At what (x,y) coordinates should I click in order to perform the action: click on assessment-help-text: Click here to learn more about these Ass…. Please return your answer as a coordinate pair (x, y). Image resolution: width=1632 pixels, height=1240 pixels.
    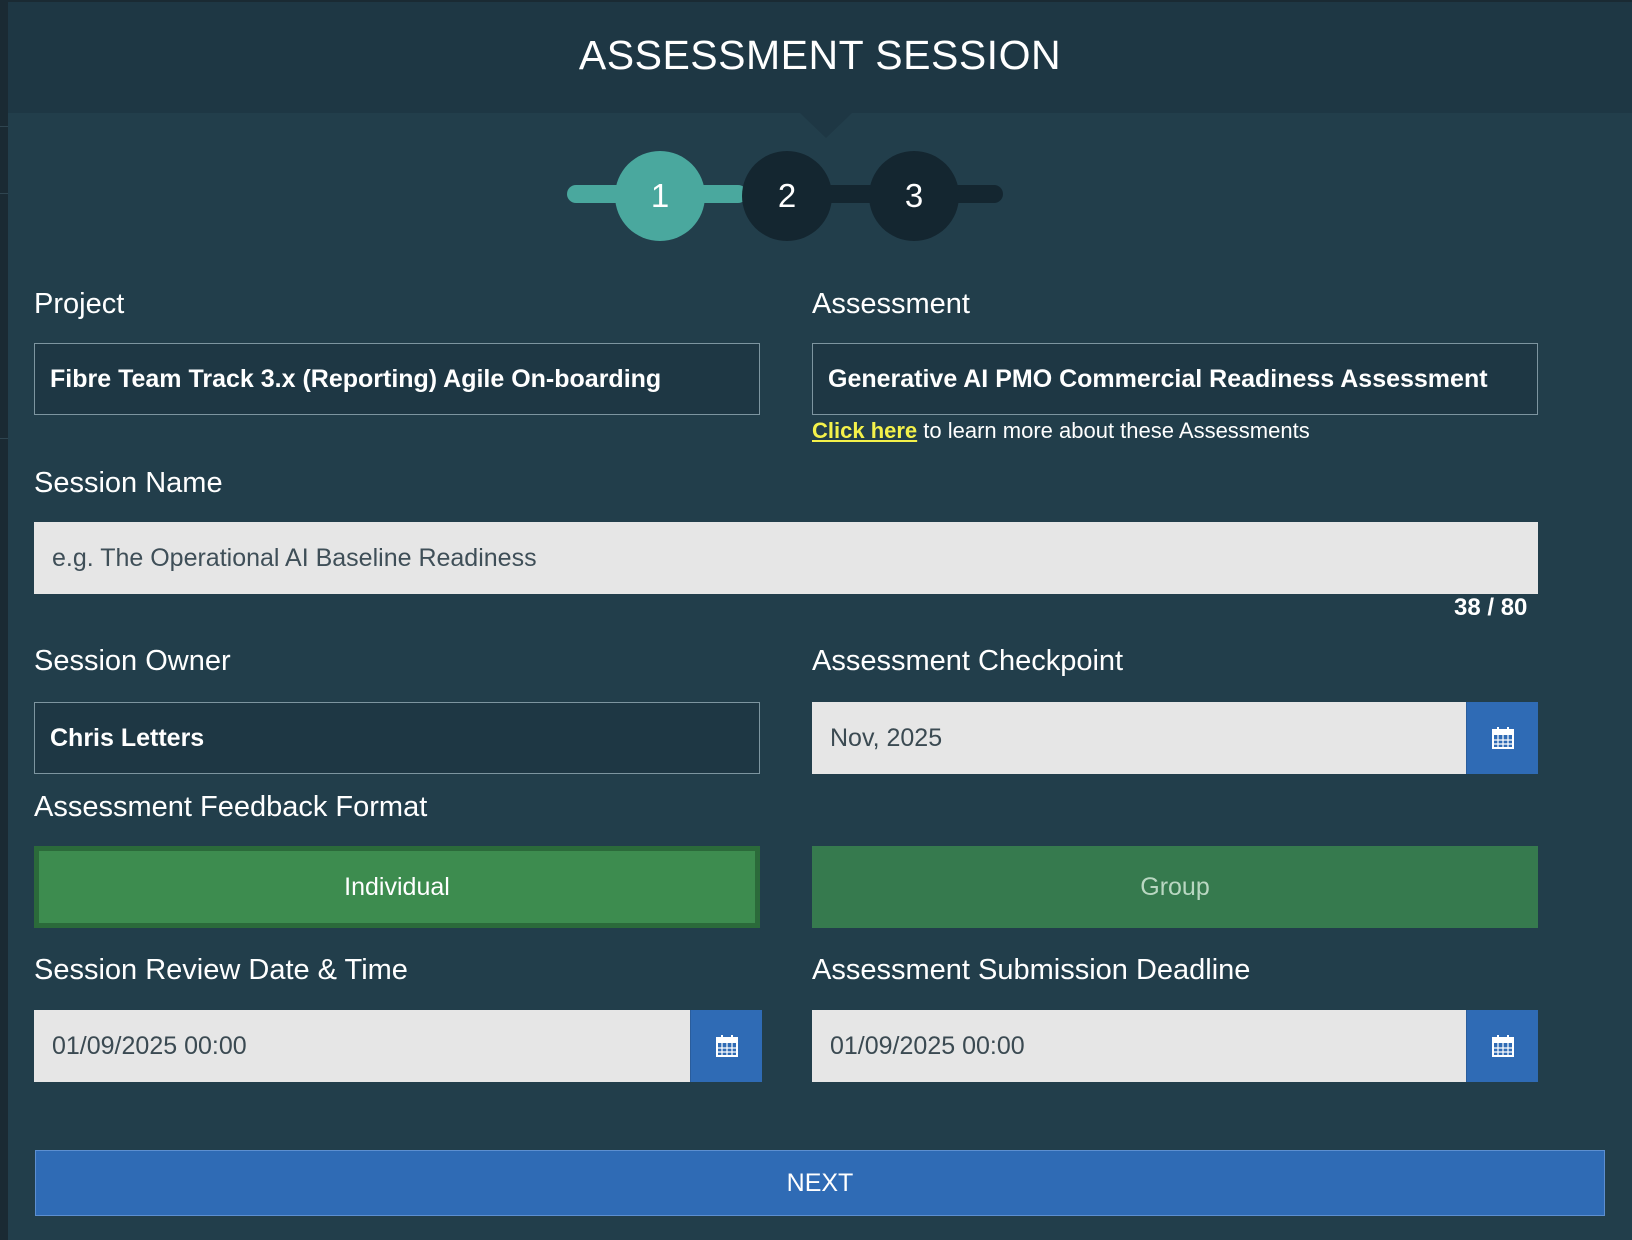
    Looking at the image, I should click on (1061, 431).